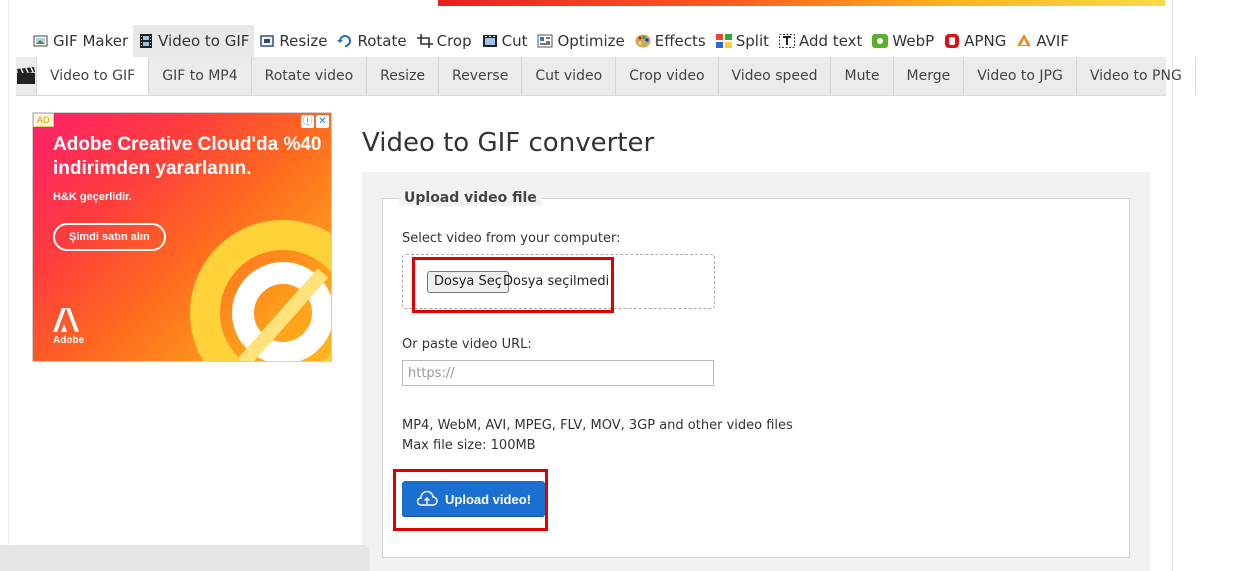 This screenshot has width=1259, height=571. I want to click on bottom-scrollbar, so click(185, 558).